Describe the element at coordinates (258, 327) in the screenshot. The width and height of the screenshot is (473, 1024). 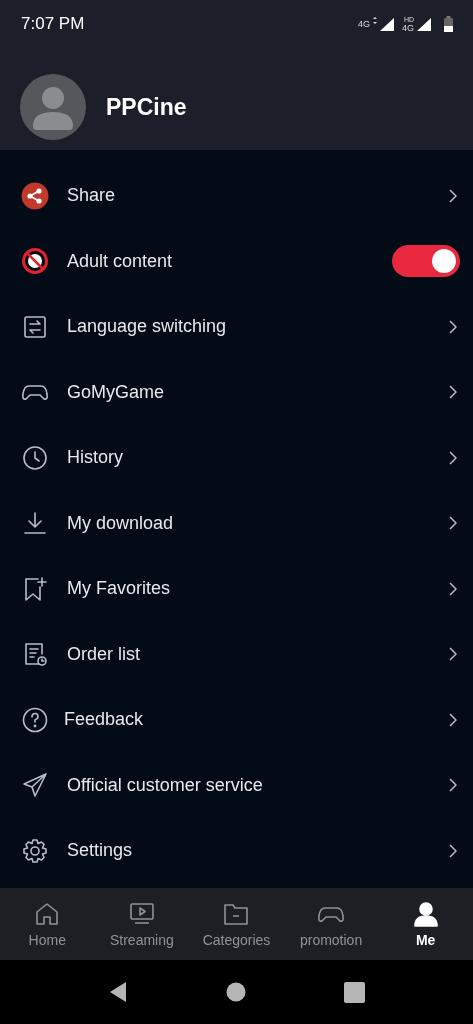
I see `menu-label: Language switching` at that location.